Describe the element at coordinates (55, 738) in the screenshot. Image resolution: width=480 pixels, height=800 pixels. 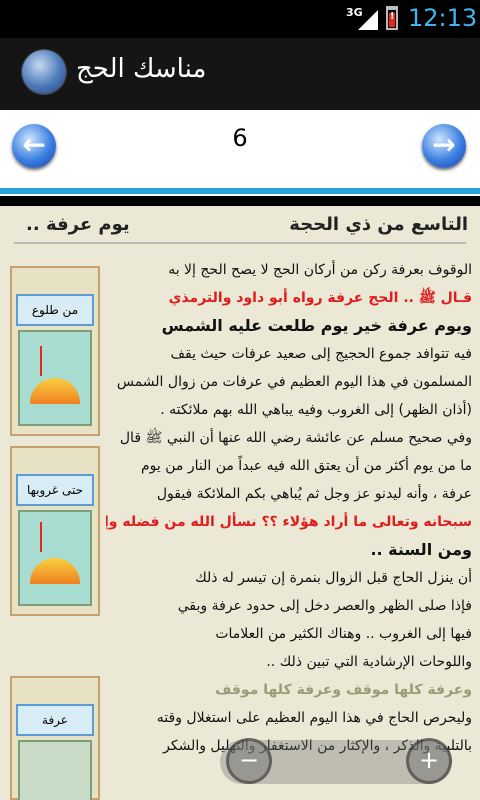
I see `sidebar-arafah-card: عرفة` at that location.